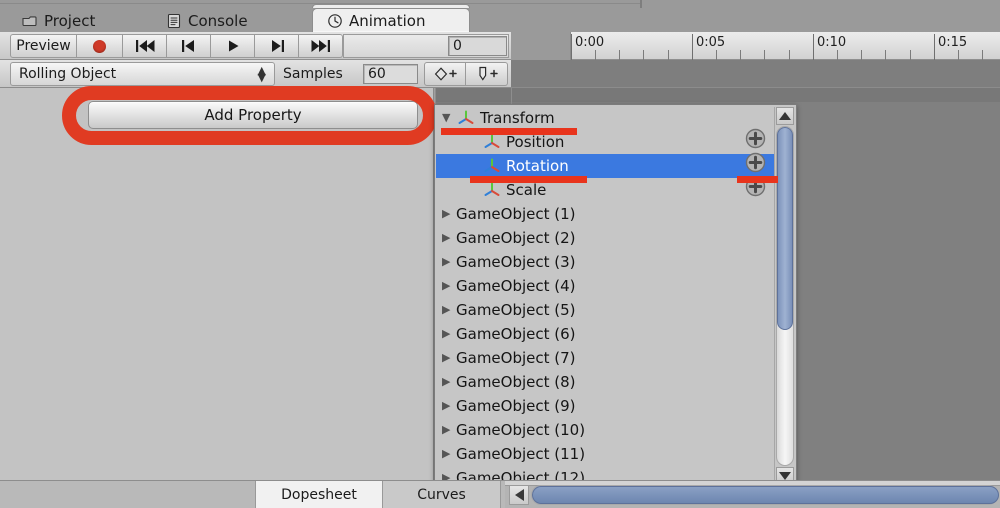 The width and height of the screenshot is (1000, 508). Describe the element at coordinates (605, 454) in the screenshot. I see `property-row: ▶ GameObject (11)` at that location.